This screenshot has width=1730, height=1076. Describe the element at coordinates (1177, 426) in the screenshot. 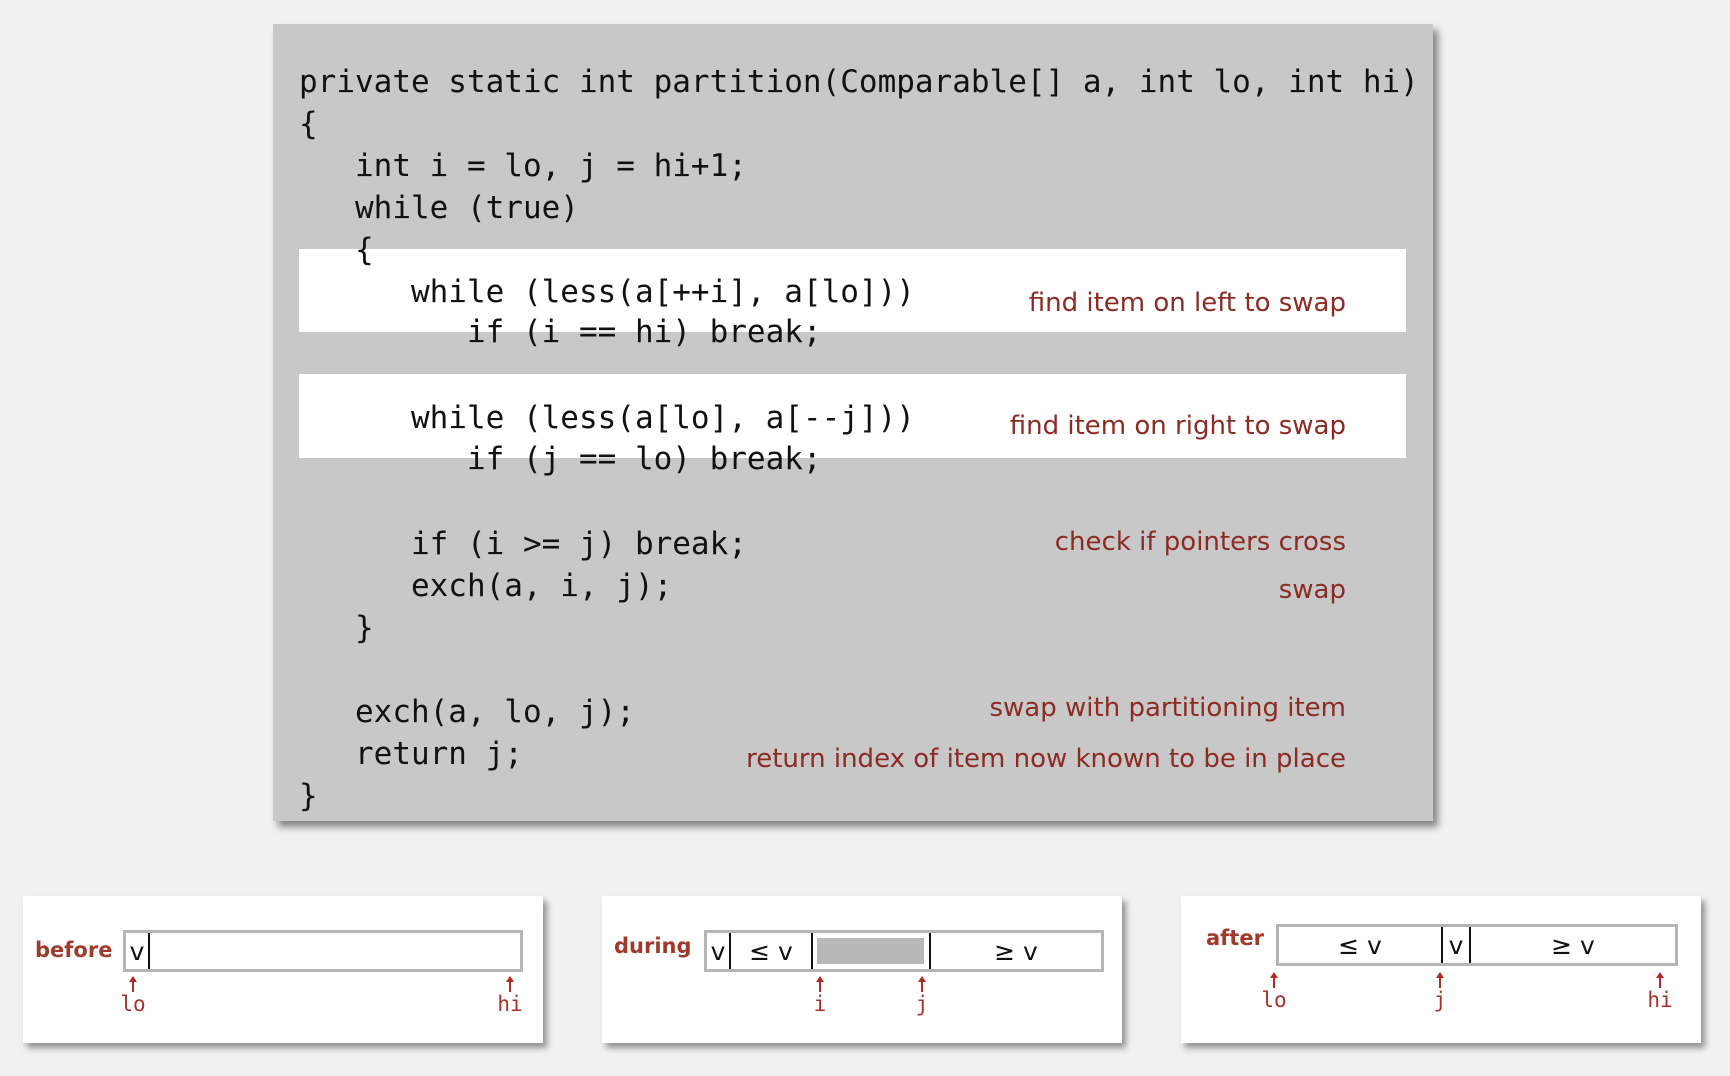

I see `annotation-right-scan: find item on right to swap` at that location.